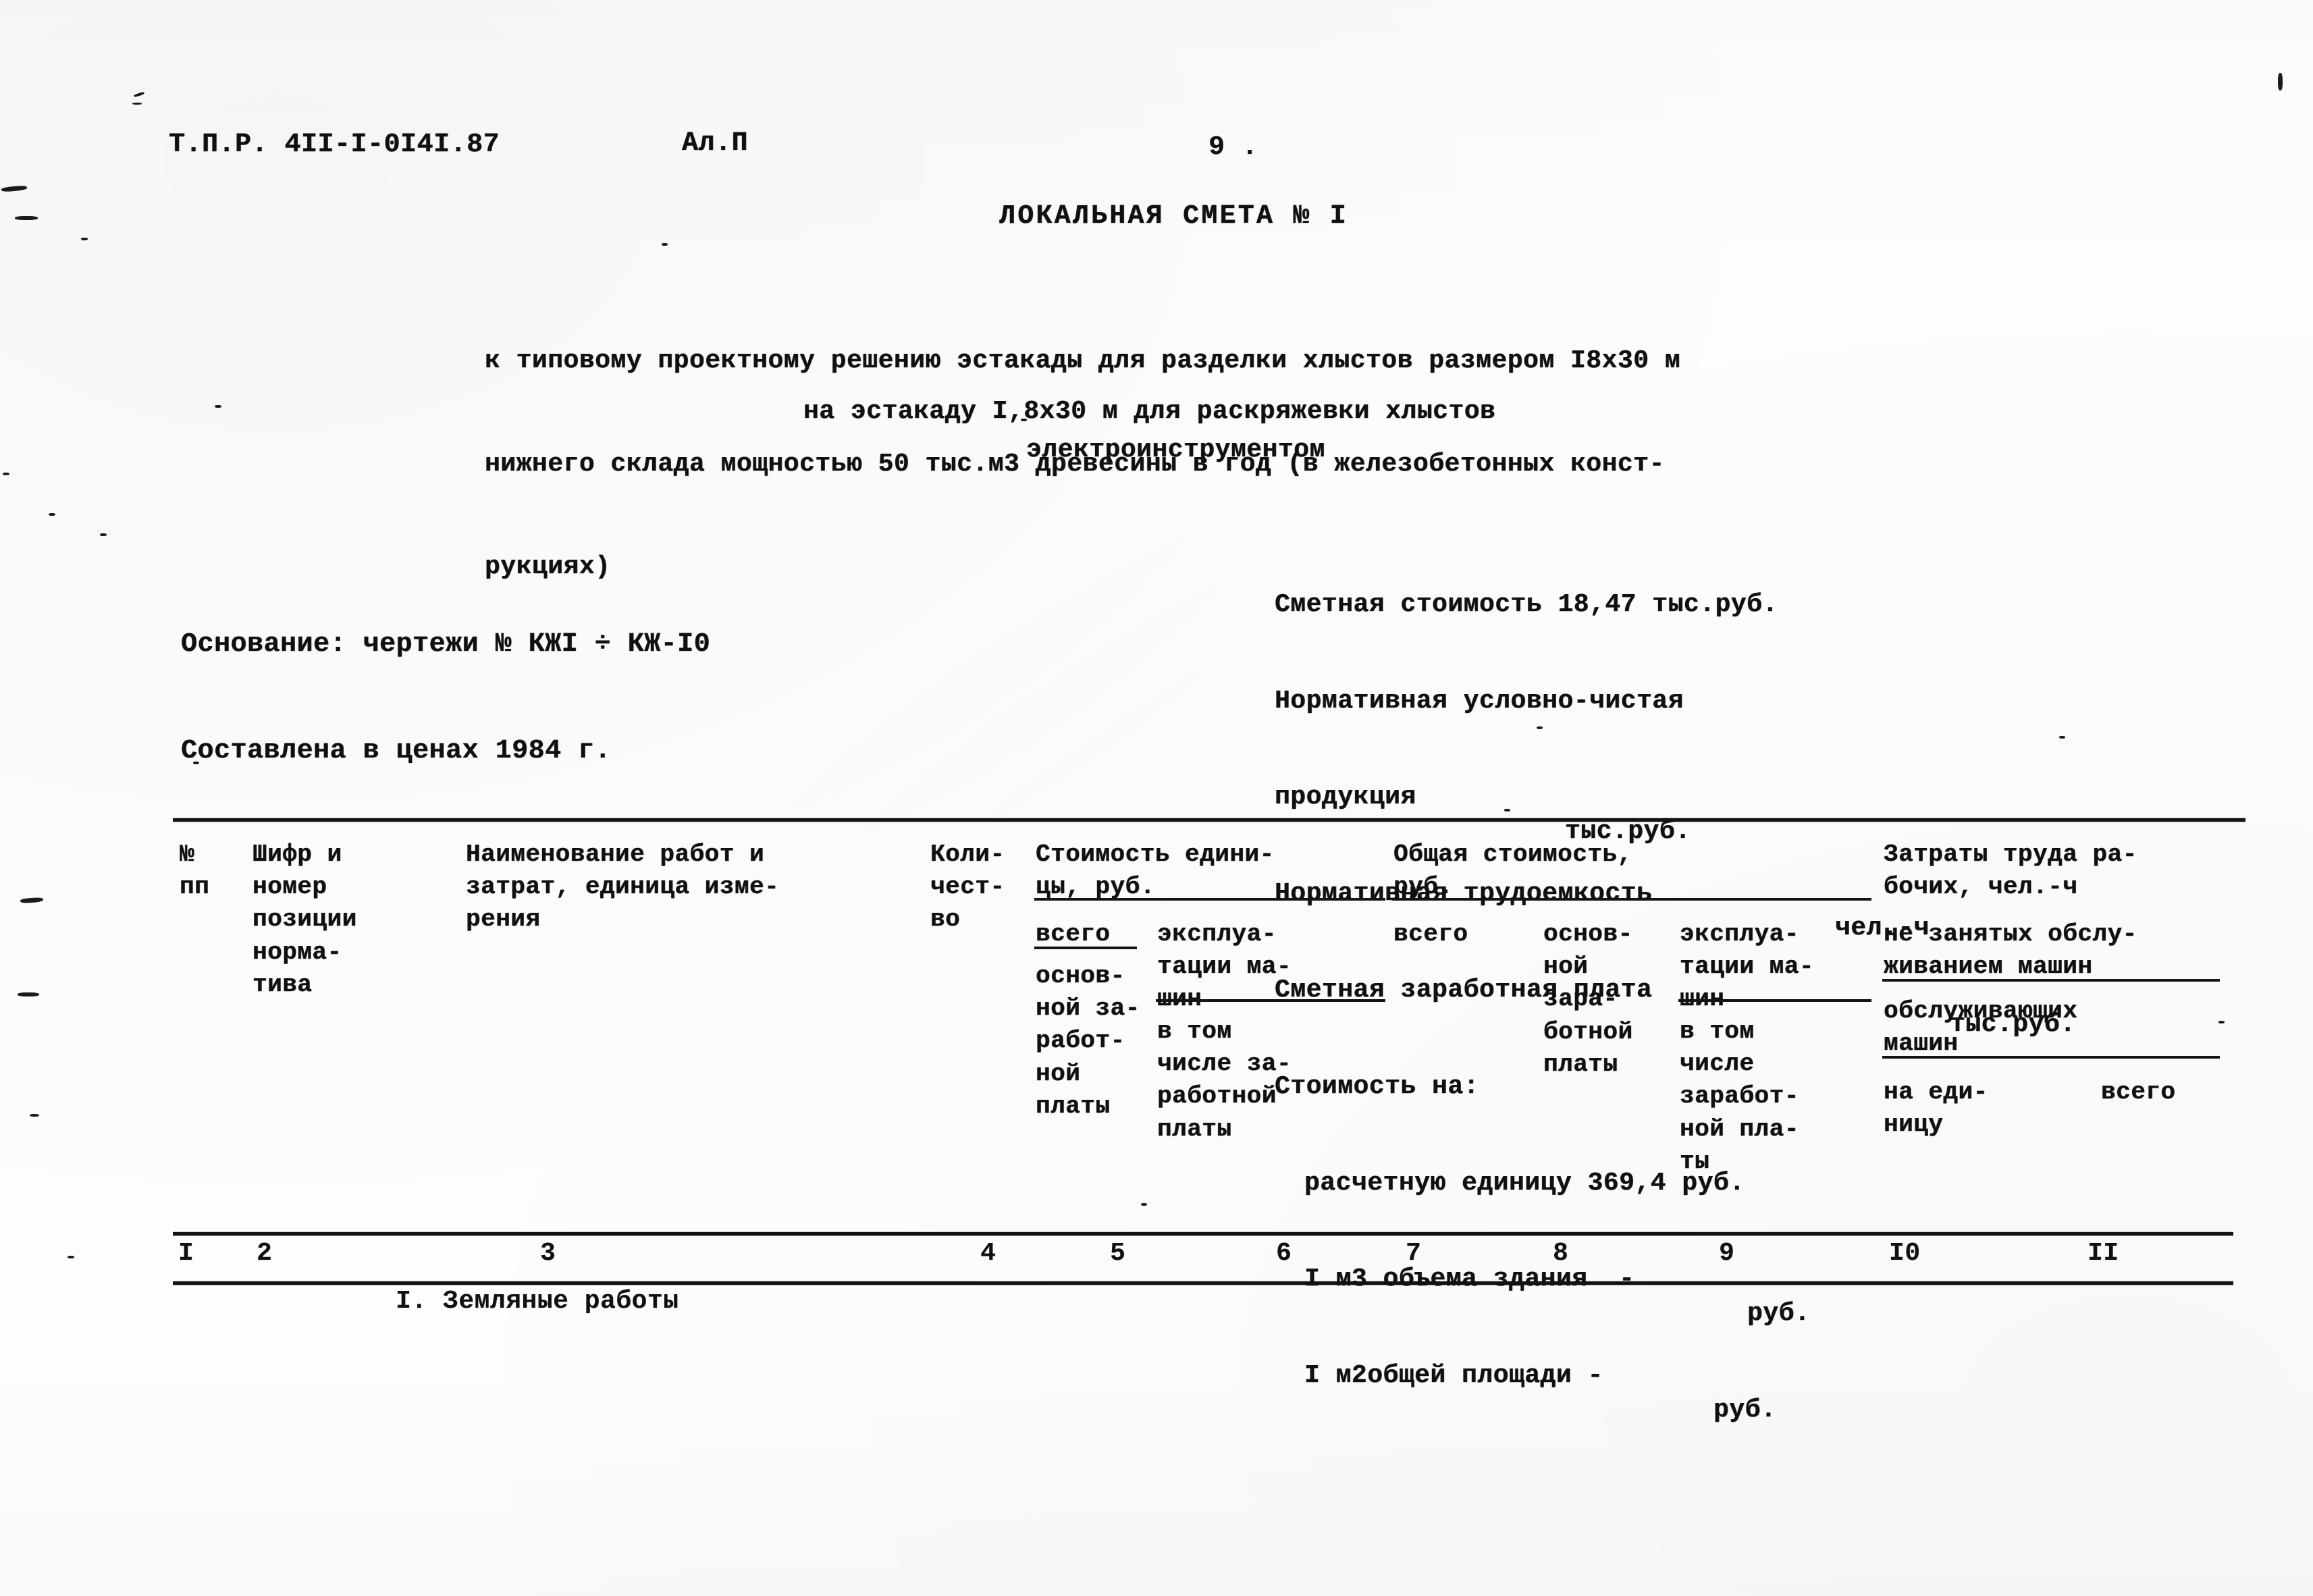  I want to click on summary-label: Стоимость на:, so click(1377, 1086).